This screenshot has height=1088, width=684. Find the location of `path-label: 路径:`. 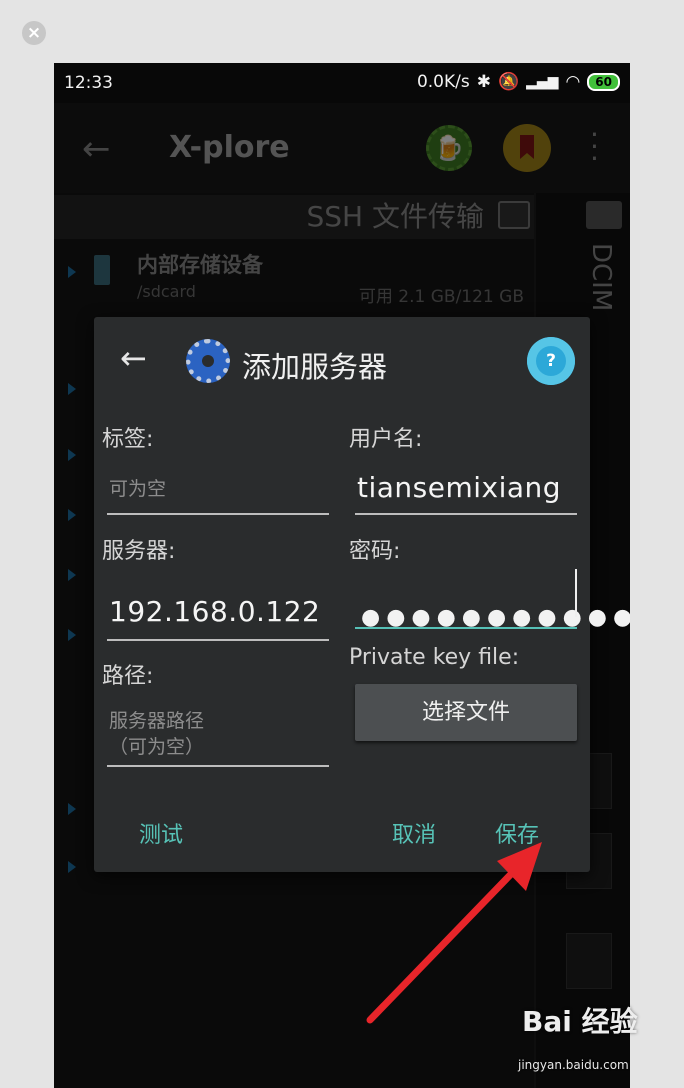

path-label: 路径: is located at coordinates (128, 676).